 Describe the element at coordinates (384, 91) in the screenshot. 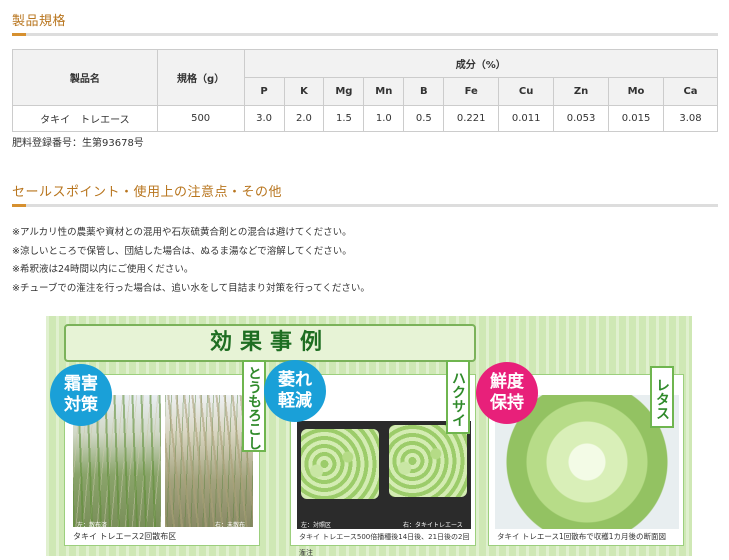

I see `header-element: Mn` at that location.